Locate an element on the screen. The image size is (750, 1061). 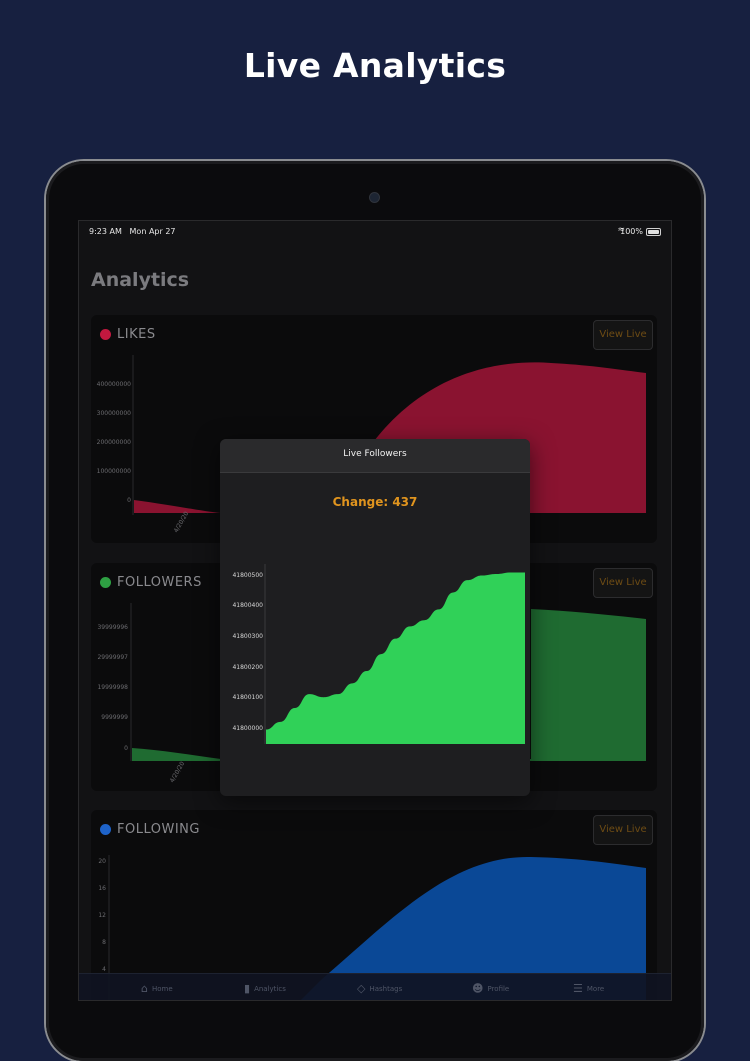
tab-home: ⌂ Home is located at coordinates (157, 988).